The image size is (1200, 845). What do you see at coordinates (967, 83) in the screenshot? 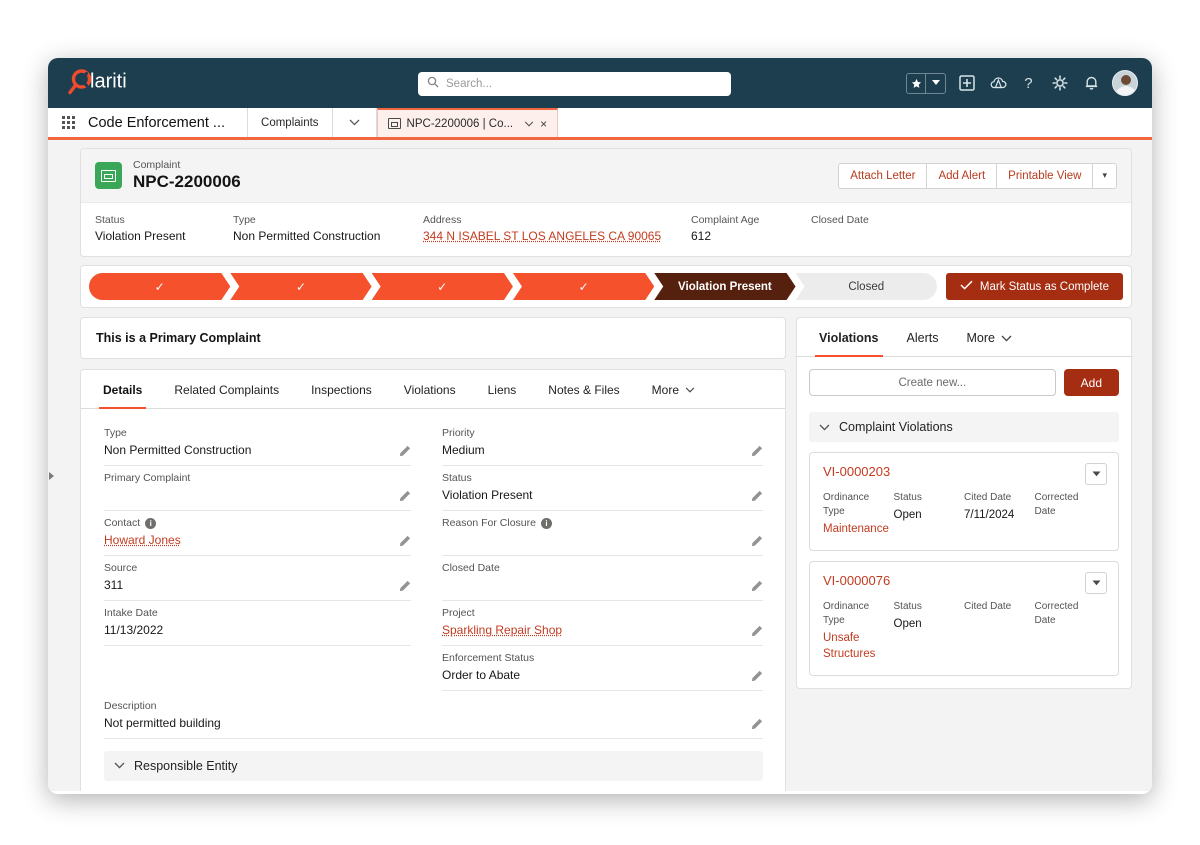
I see `add-icon` at bounding box center [967, 83].